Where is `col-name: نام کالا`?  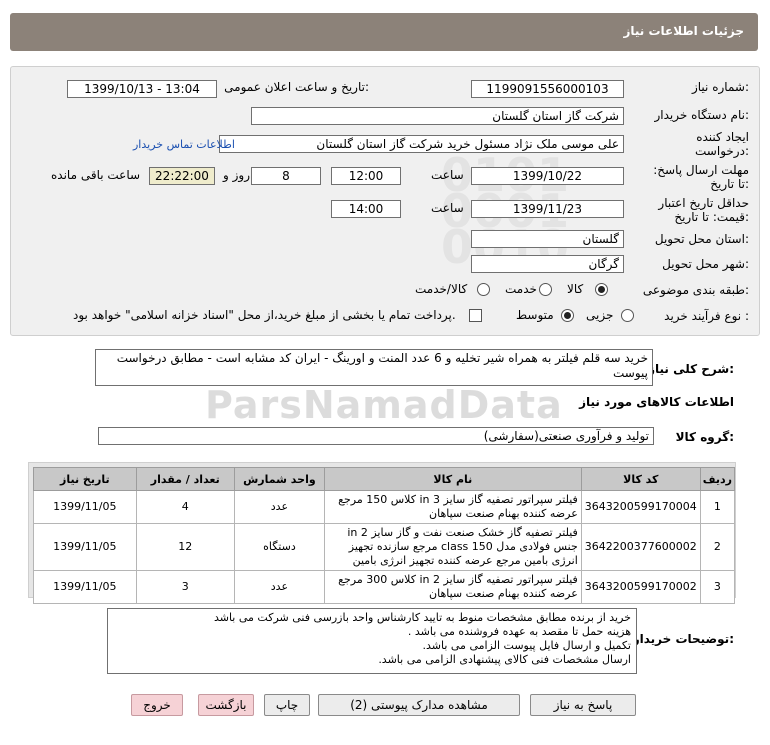 col-name: نام کالا is located at coordinates (452, 479).